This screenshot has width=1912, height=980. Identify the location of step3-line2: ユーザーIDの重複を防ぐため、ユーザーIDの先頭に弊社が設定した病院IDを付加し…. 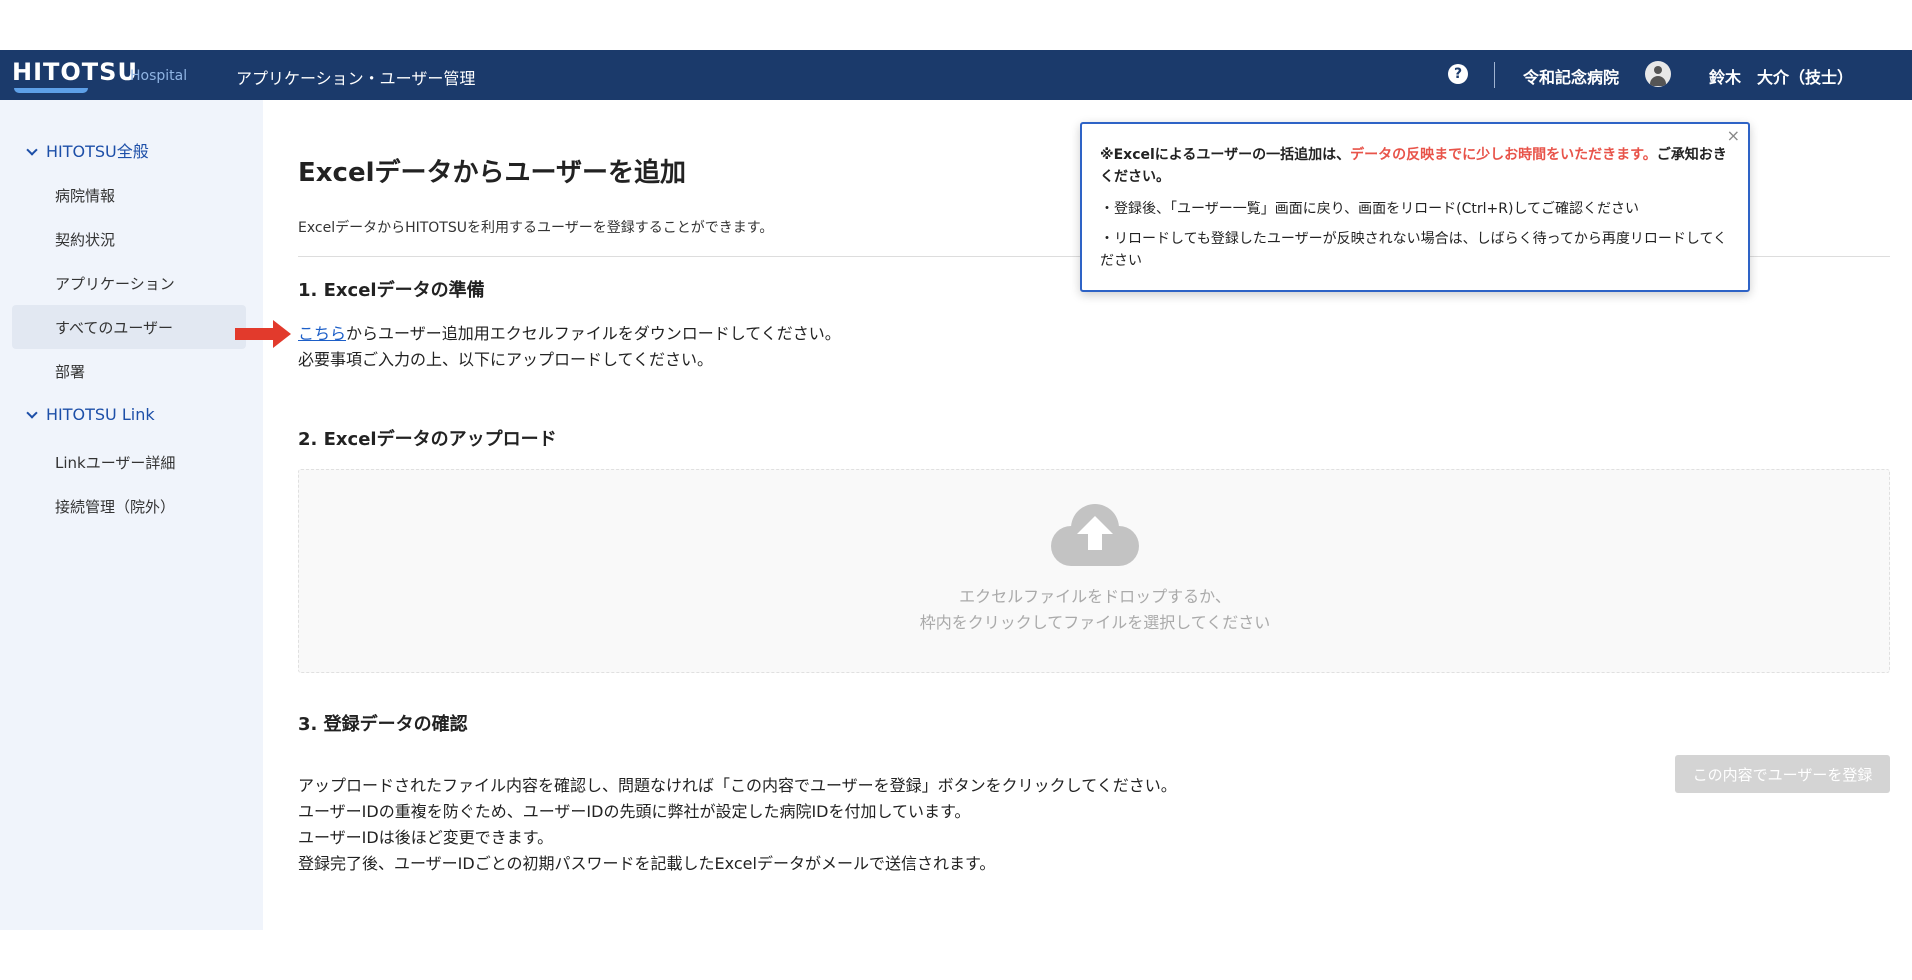
(634, 811).